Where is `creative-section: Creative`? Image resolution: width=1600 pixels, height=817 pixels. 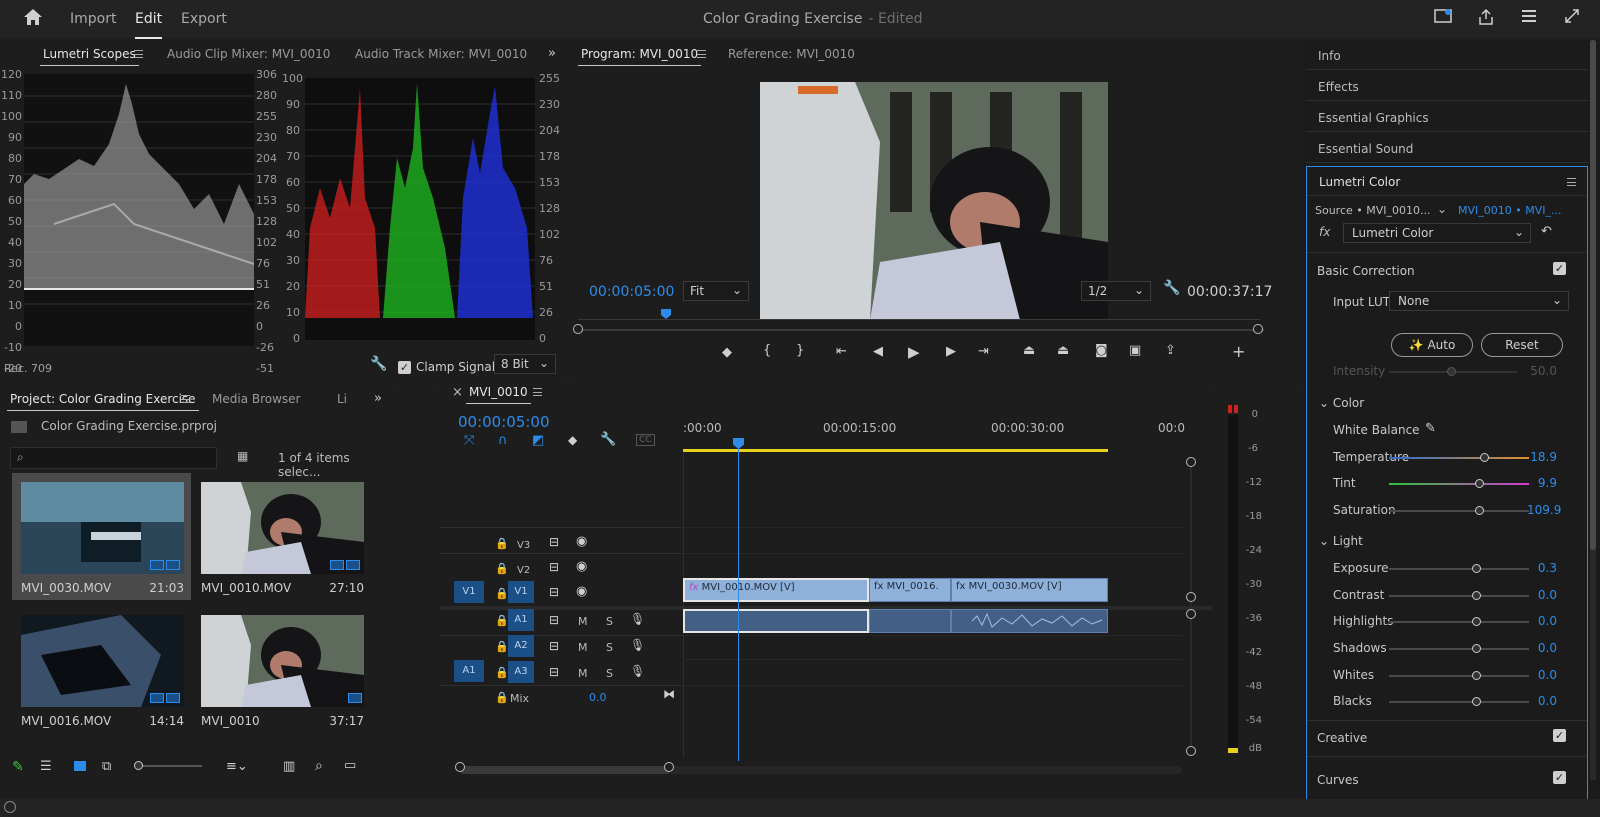 creative-section: Creative is located at coordinates (1342, 738).